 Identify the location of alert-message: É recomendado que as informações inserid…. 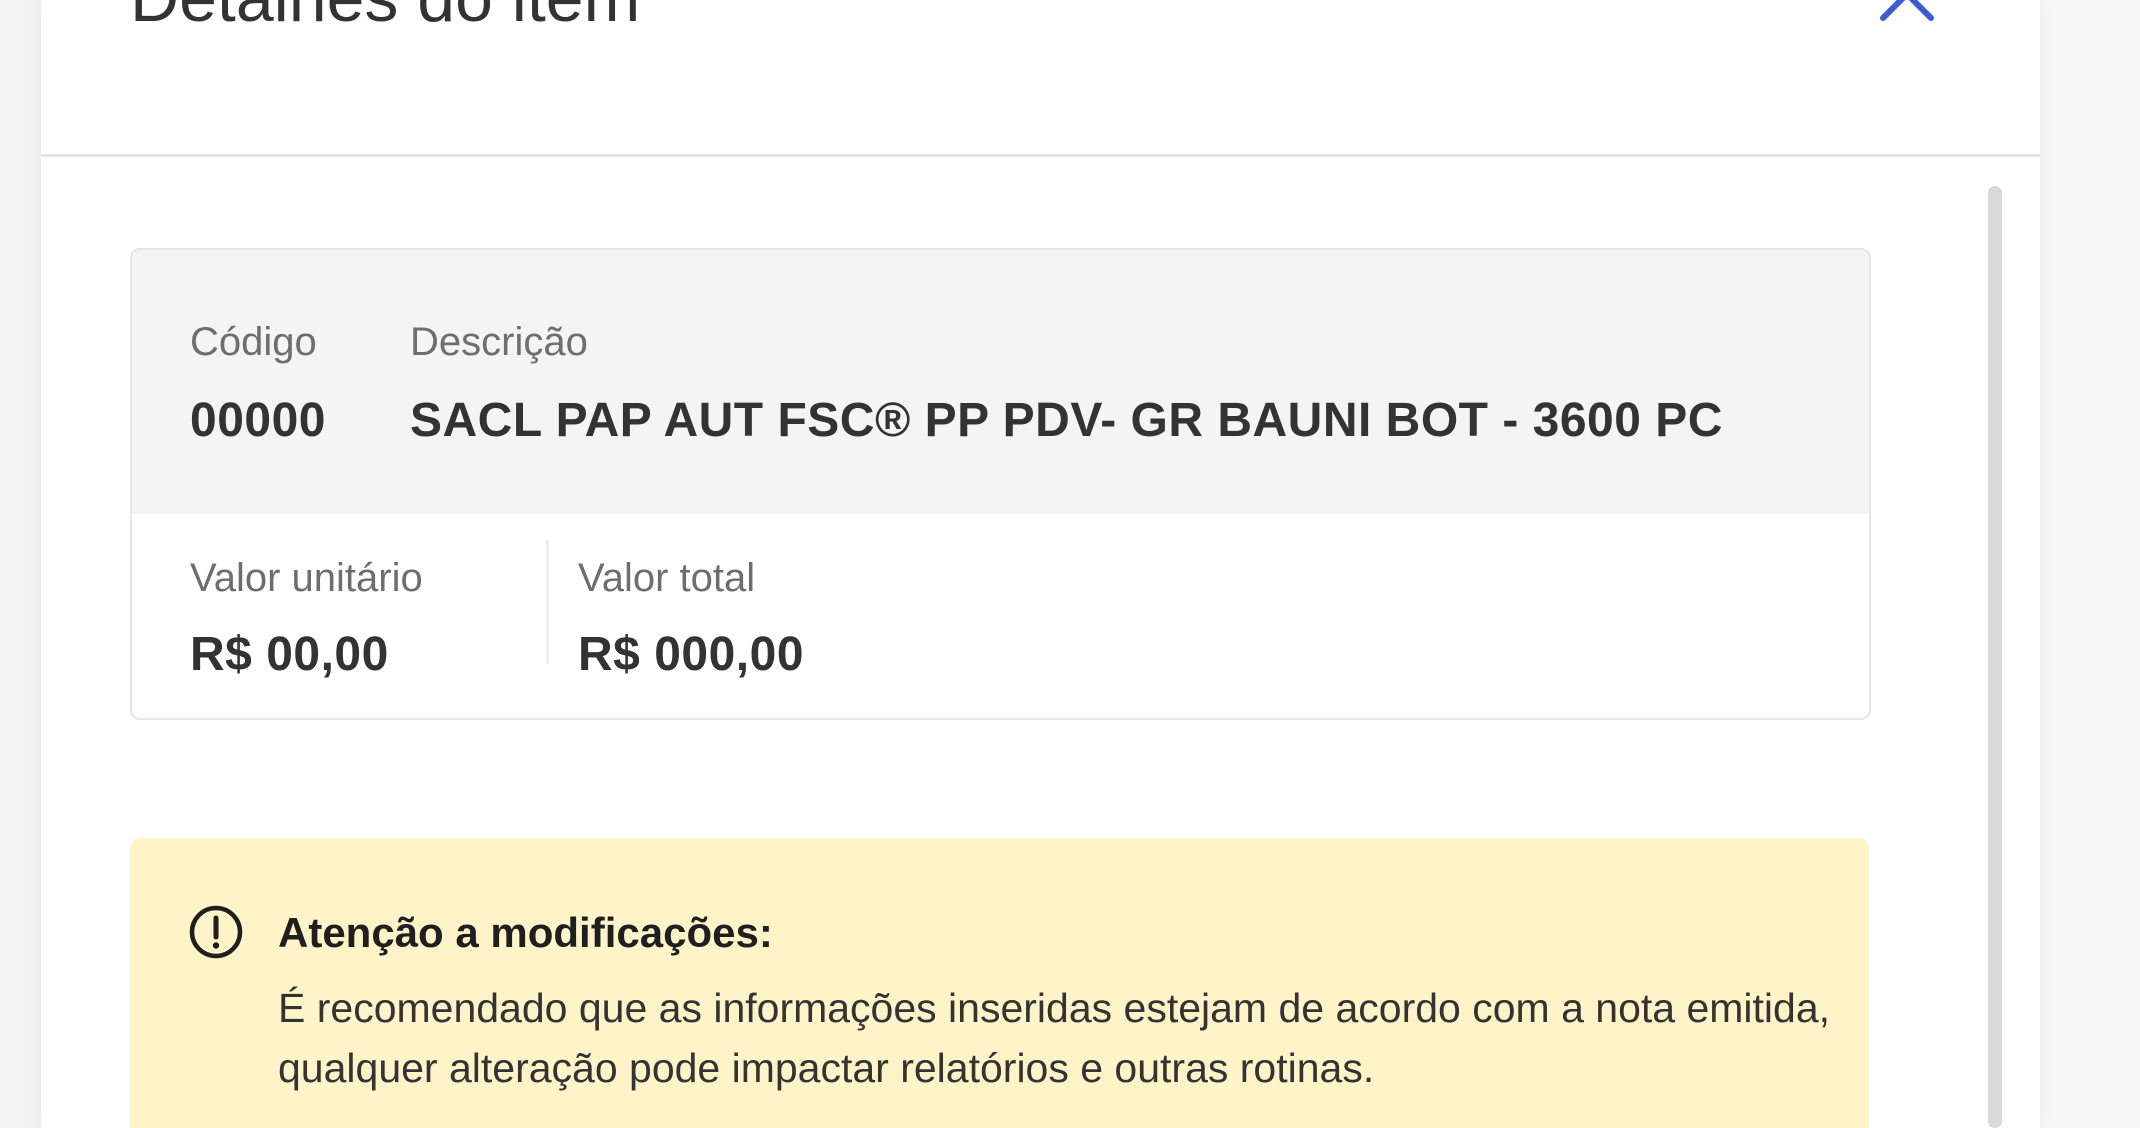
(1054, 1038).